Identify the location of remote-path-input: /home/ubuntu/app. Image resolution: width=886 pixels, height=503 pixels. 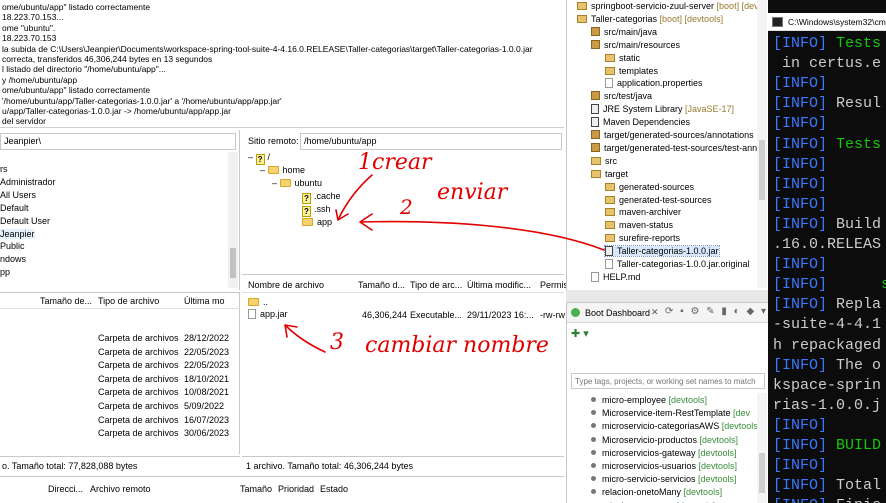
(431, 141).